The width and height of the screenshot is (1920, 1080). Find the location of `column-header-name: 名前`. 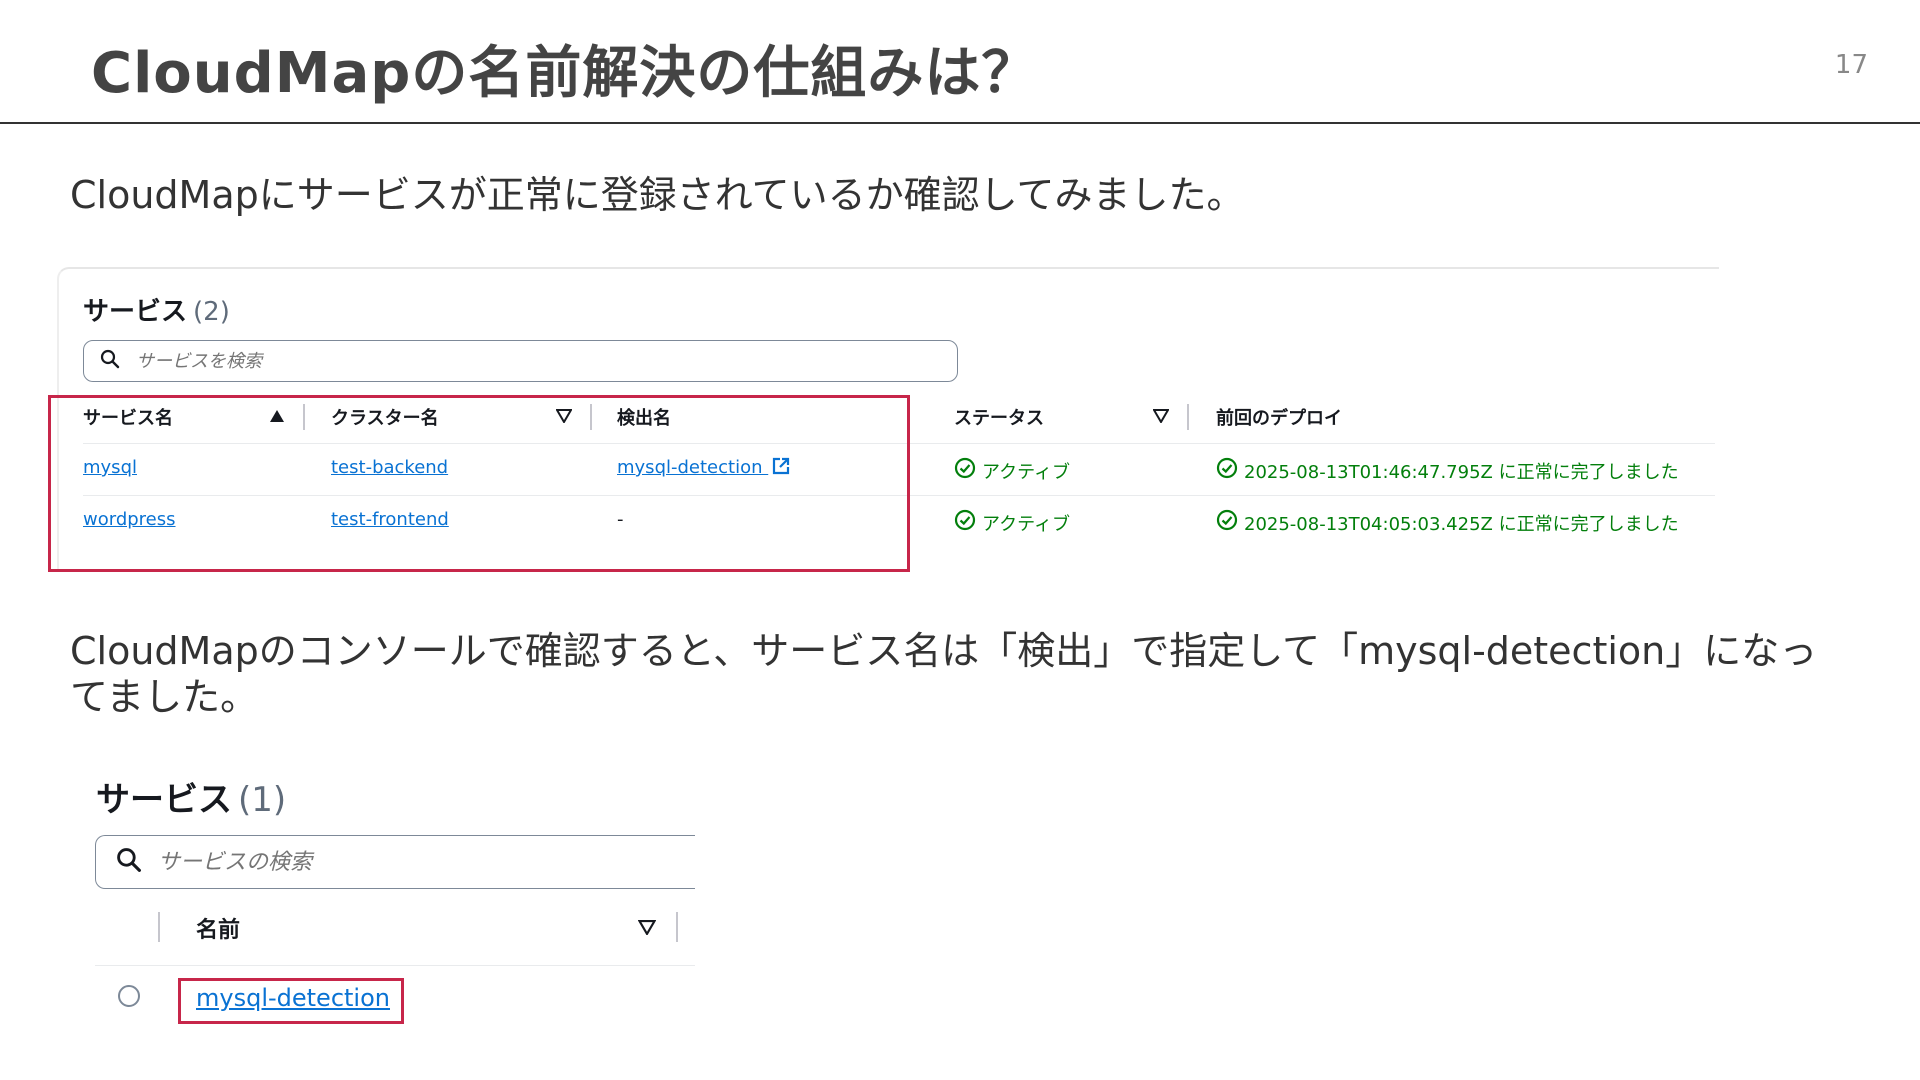

column-header-name: 名前 is located at coordinates (218, 928).